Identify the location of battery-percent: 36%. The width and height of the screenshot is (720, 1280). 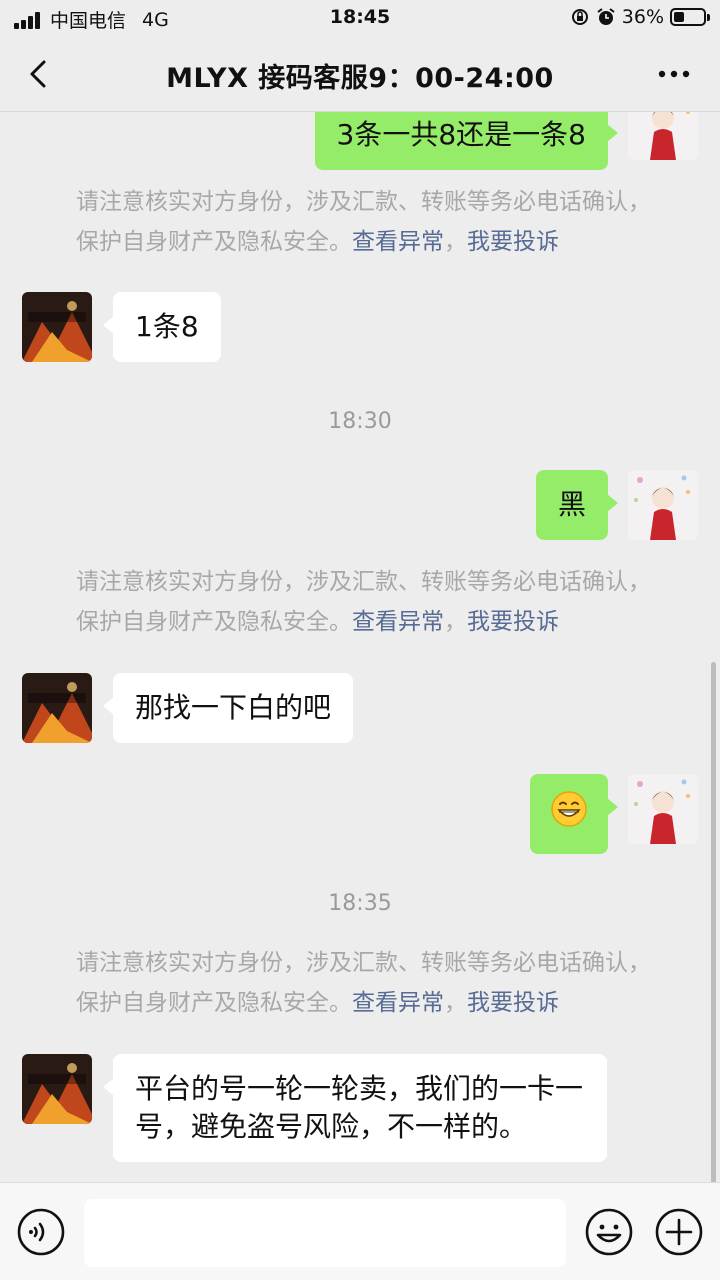
(642, 17).